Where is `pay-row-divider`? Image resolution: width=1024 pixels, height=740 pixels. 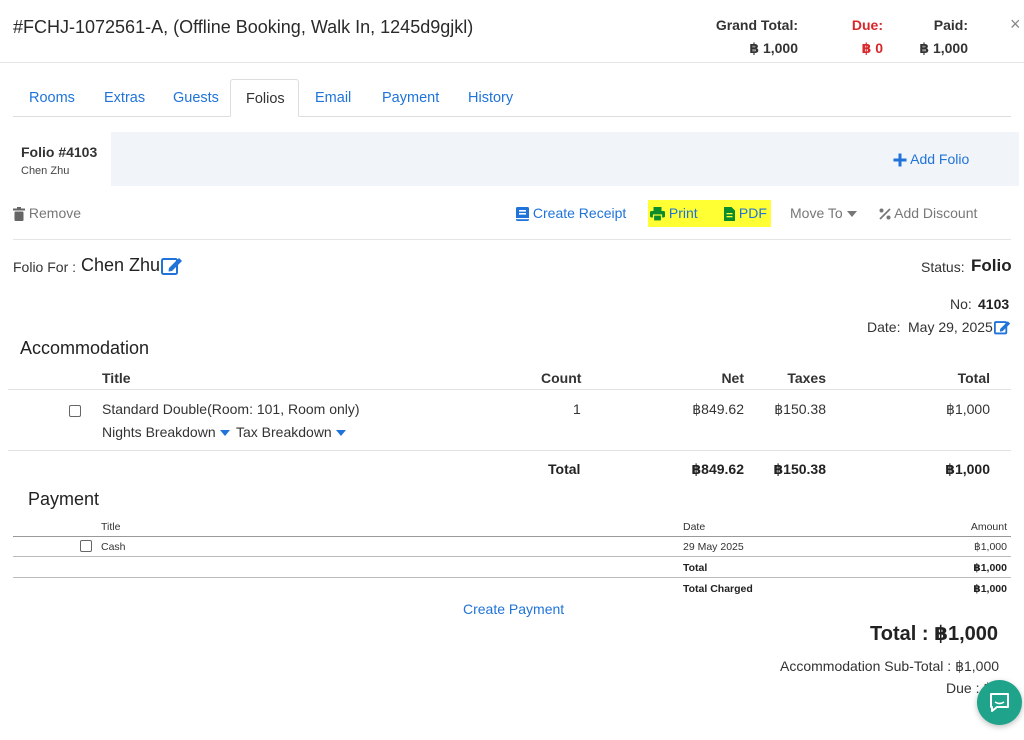
pay-row-divider is located at coordinates (512, 556).